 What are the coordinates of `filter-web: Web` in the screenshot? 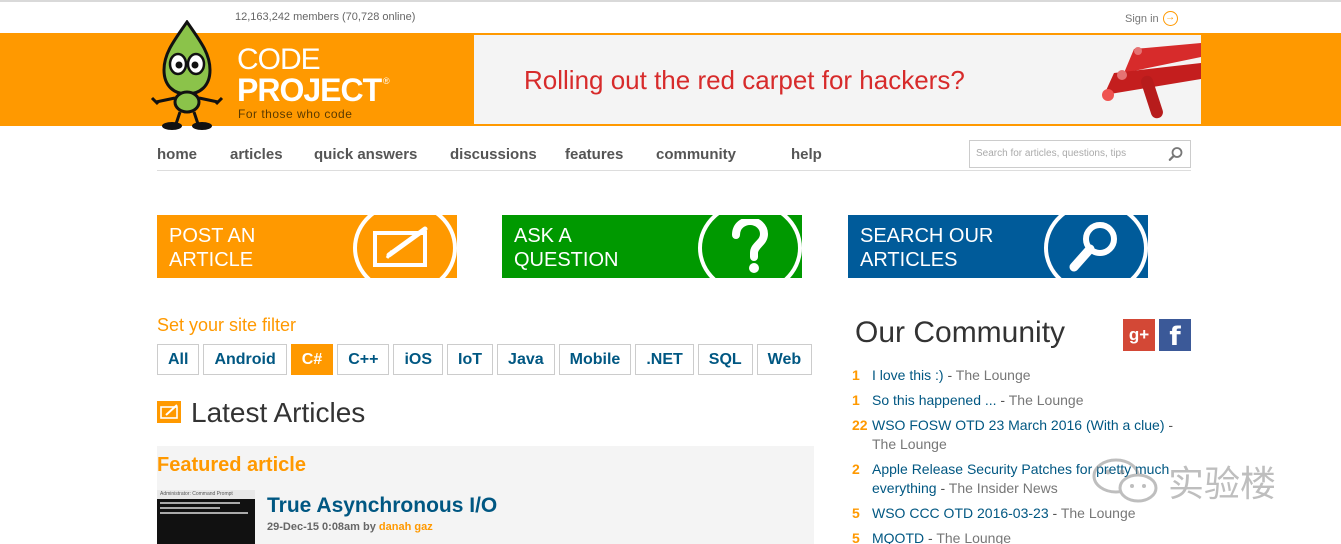 It's located at (784, 359).